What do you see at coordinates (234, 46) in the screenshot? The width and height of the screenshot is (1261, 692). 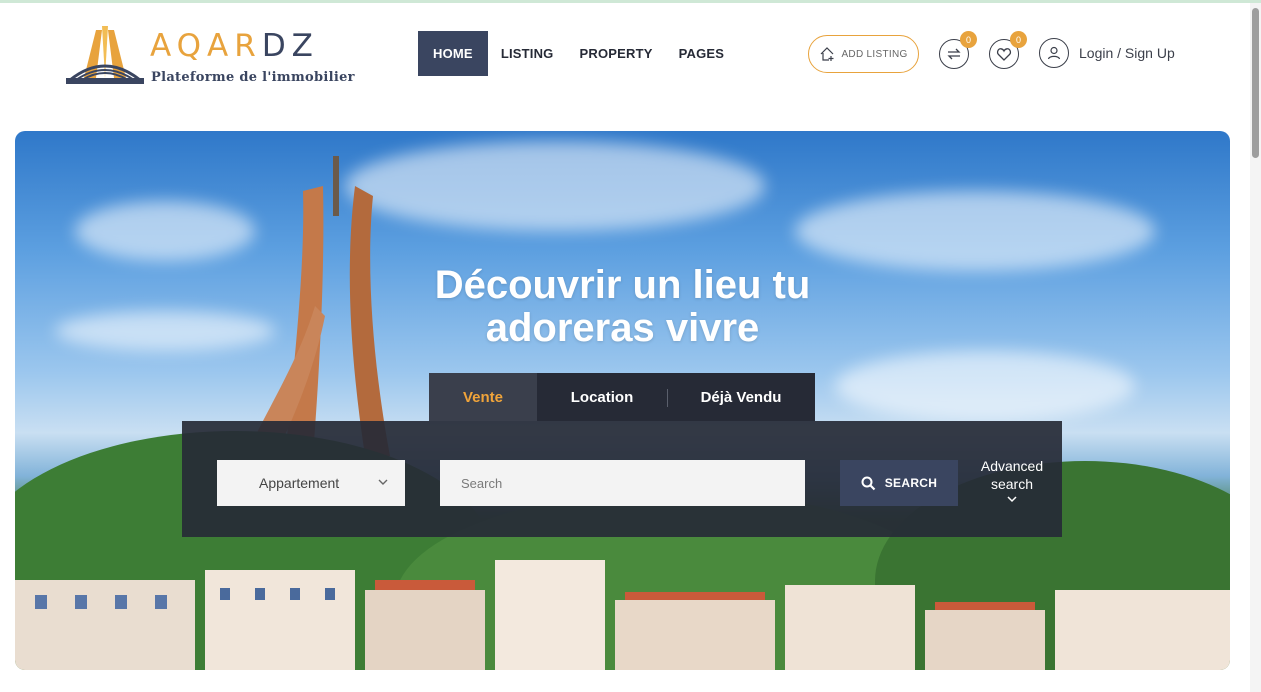 I see `logo-wordmark: AQARDZ` at bounding box center [234, 46].